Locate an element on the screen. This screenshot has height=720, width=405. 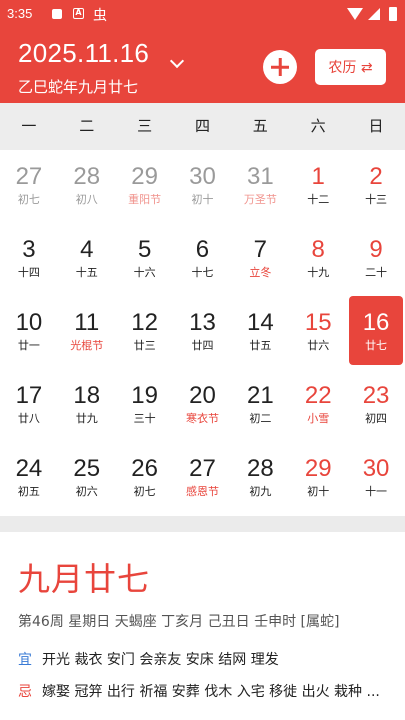
weekday-tue: 二 is located at coordinates (87, 126).